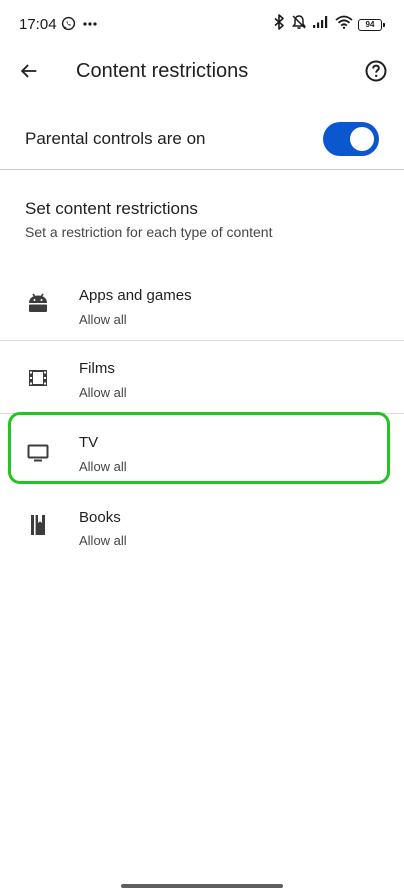 This screenshot has height=895, width=404. What do you see at coordinates (202, 305) in the screenshot?
I see `restriction-item-apps-and-games: Apps and games Allow all` at bounding box center [202, 305].